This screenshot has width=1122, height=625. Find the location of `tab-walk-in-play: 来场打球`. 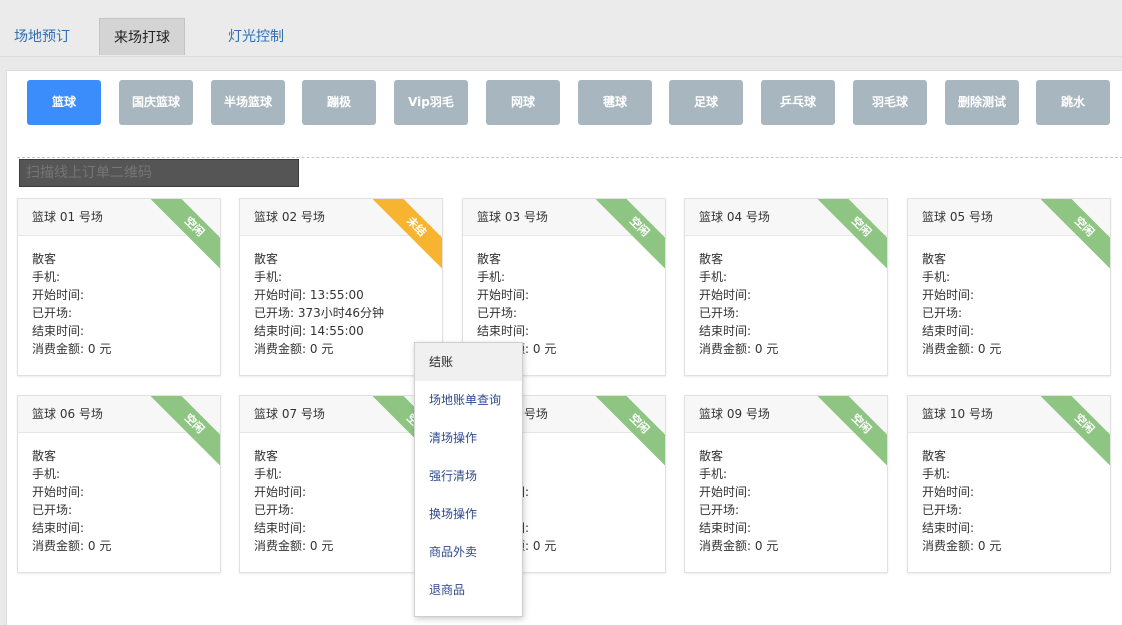

tab-walk-in-play: 来场打球 is located at coordinates (142, 36).